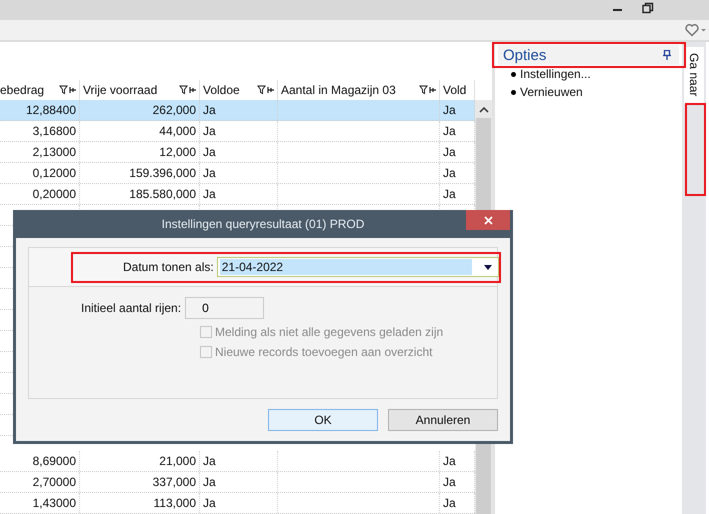 The image size is (709, 514). Describe the element at coordinates (443, 420) in the screenshot. I see `dialog-button: Annuleren` at that location.